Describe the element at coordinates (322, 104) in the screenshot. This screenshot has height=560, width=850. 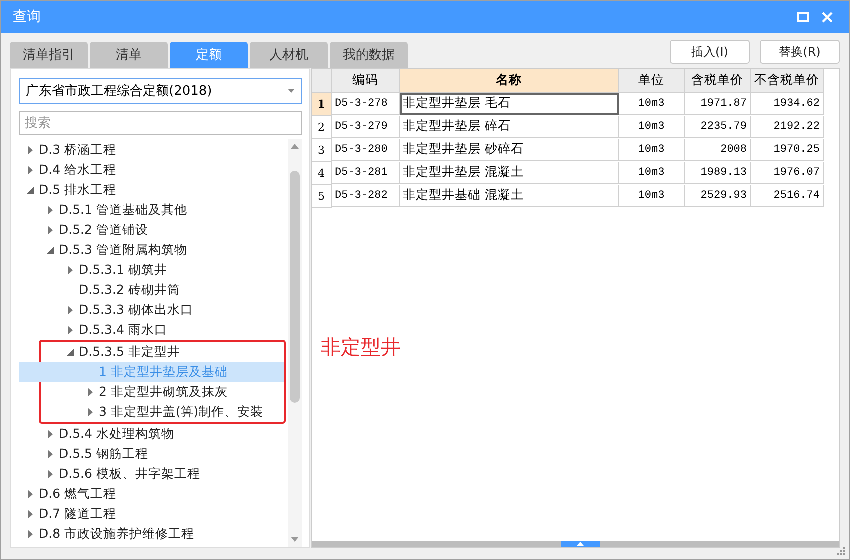
I see `row-number: 1` at that location.